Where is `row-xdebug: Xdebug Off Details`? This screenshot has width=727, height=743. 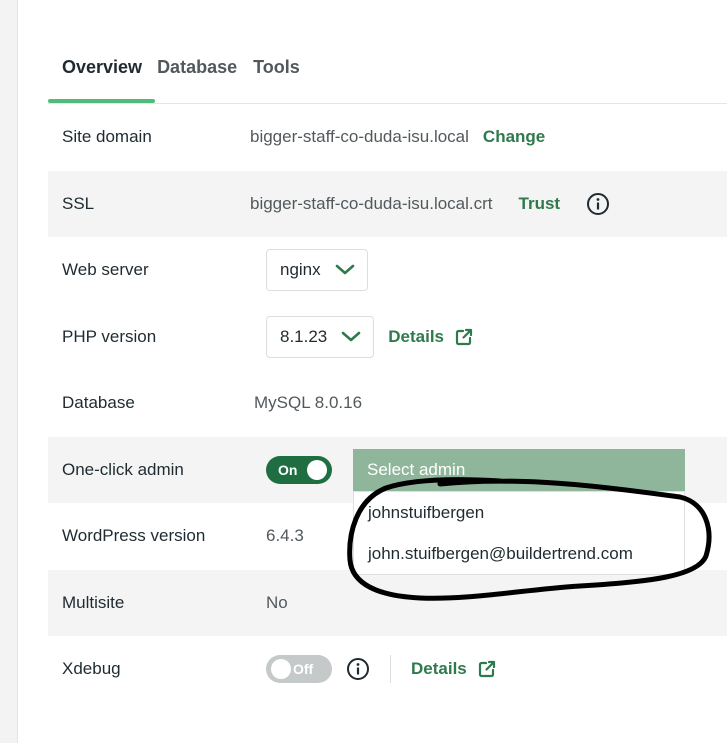
row-xdebug: Xdebug Off Details is located at coordinates (387, 669).